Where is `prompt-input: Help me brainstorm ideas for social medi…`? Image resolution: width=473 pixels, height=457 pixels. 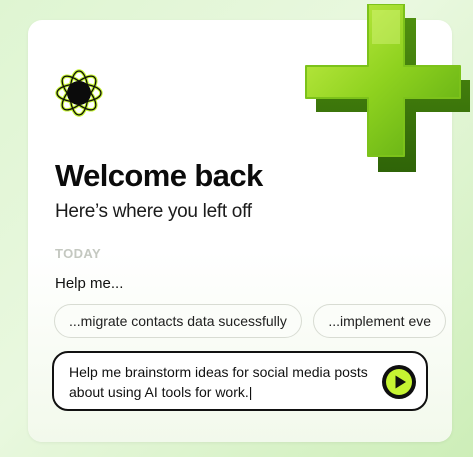
prompt-input: Help me brainstorm ideas for social medi… is located at coordinates (219, 384).